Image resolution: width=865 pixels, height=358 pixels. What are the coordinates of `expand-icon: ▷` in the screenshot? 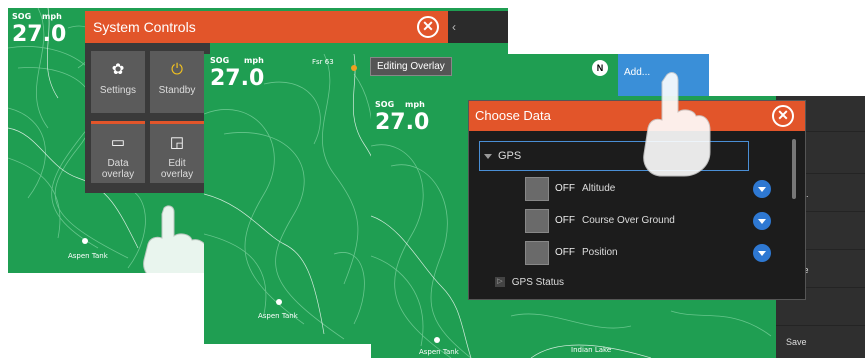 It's located at (500, 282).